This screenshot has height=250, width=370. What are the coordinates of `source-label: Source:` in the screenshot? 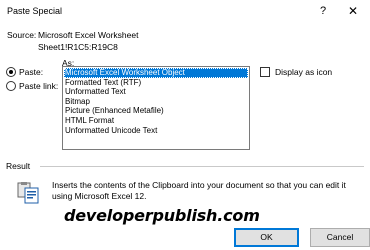 It's located at (22, 35).